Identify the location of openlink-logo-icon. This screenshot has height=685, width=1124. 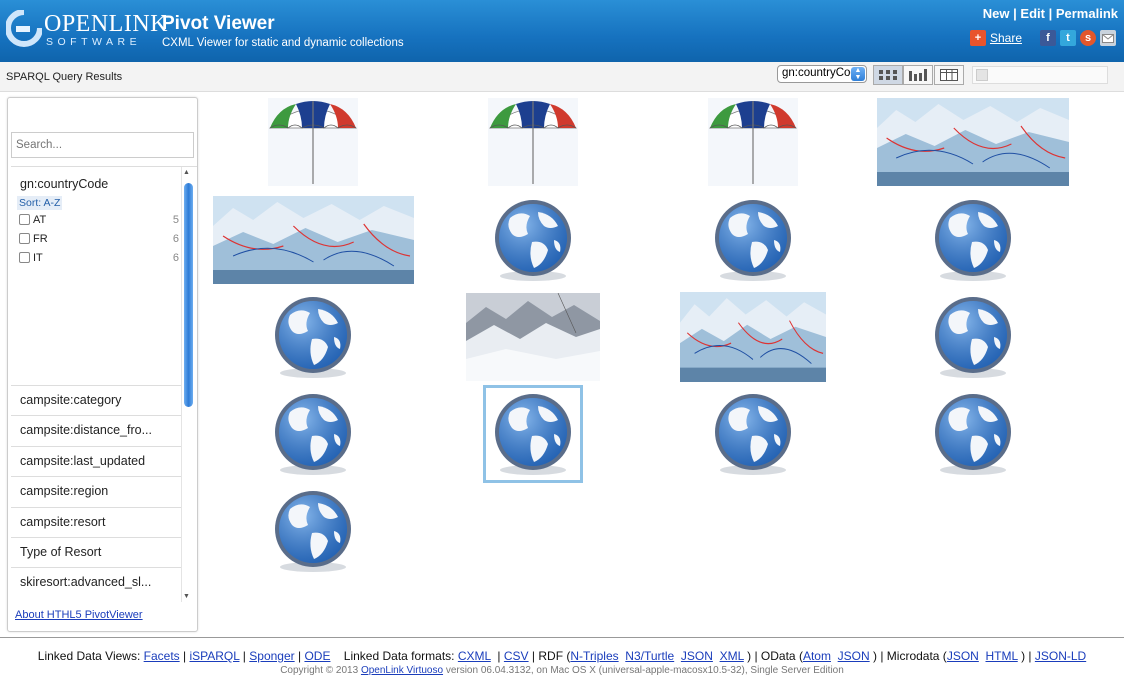
(24, 28).